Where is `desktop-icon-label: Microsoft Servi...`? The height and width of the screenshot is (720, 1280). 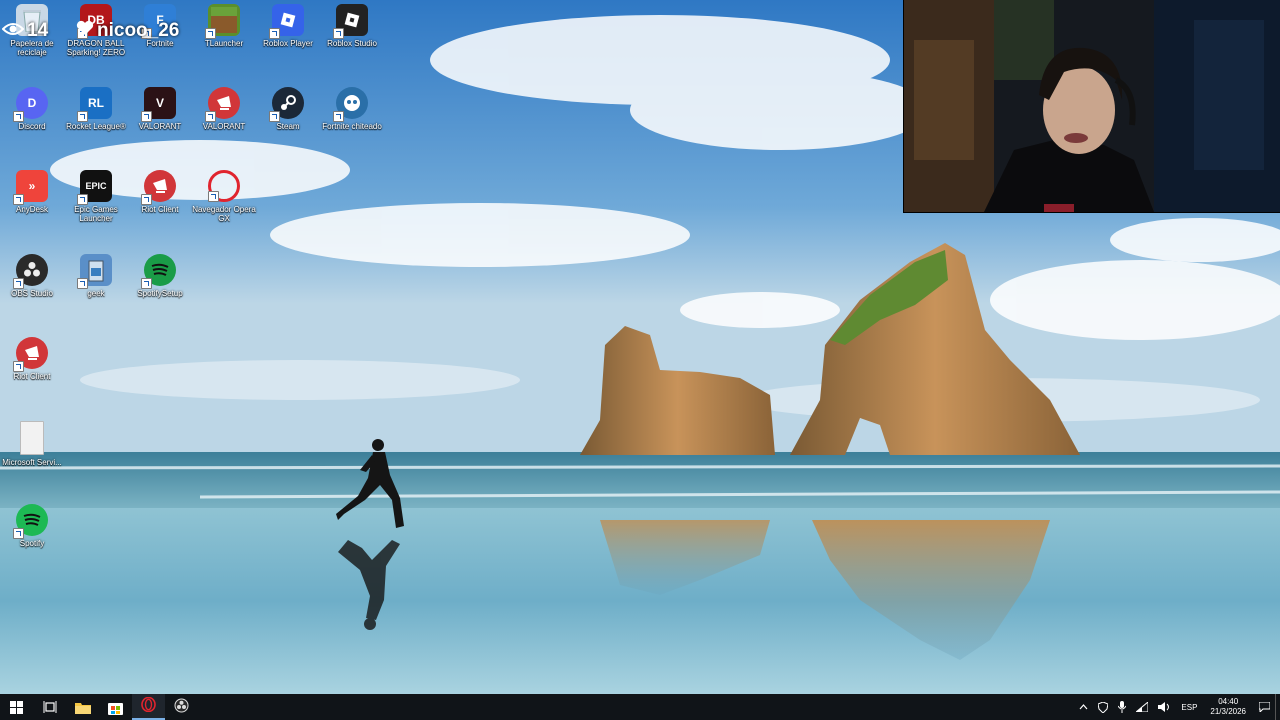
desktop-icon-label: Microsoft Servi... is located at coordinates (32, 462).